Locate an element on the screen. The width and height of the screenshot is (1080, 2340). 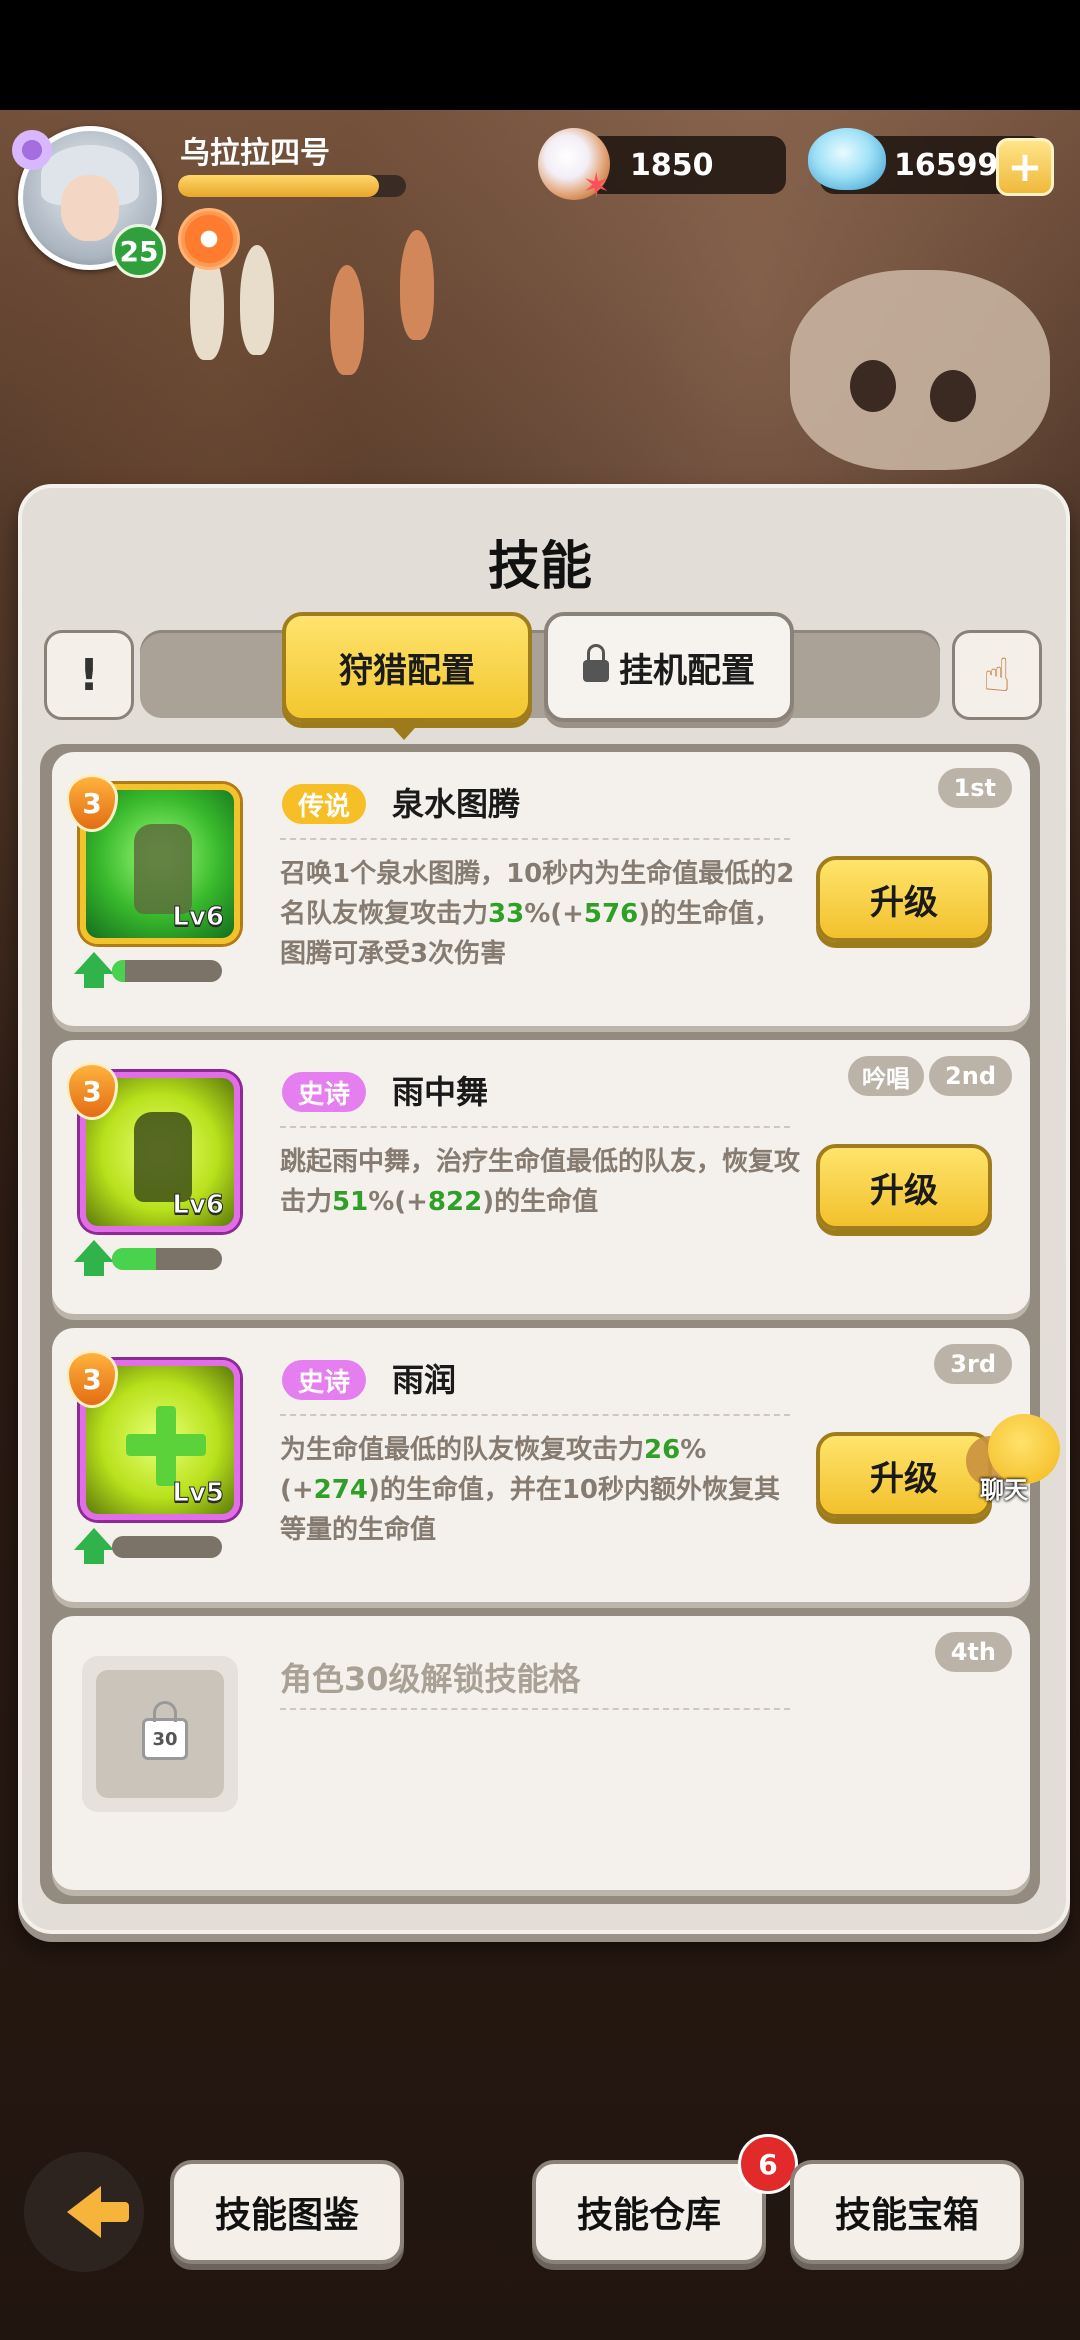
buff-icon is located at coordinates (209, 239).